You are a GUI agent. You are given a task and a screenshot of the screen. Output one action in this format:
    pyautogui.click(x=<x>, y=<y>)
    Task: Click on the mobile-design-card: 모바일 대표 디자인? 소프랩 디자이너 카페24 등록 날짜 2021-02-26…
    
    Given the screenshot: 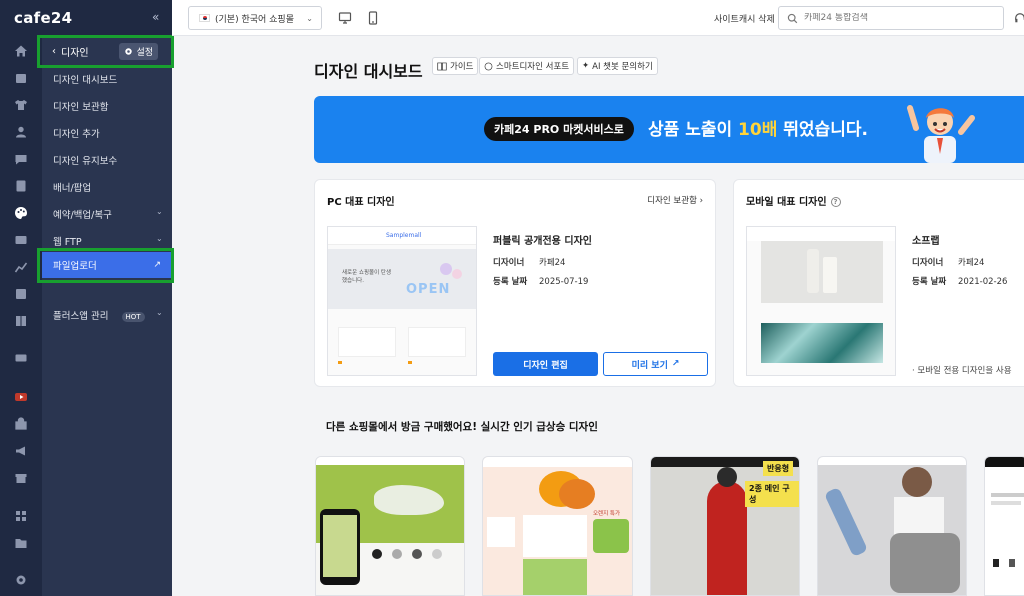 What is the action you would take?
    pyautogui.click(x=878, y=283)
    